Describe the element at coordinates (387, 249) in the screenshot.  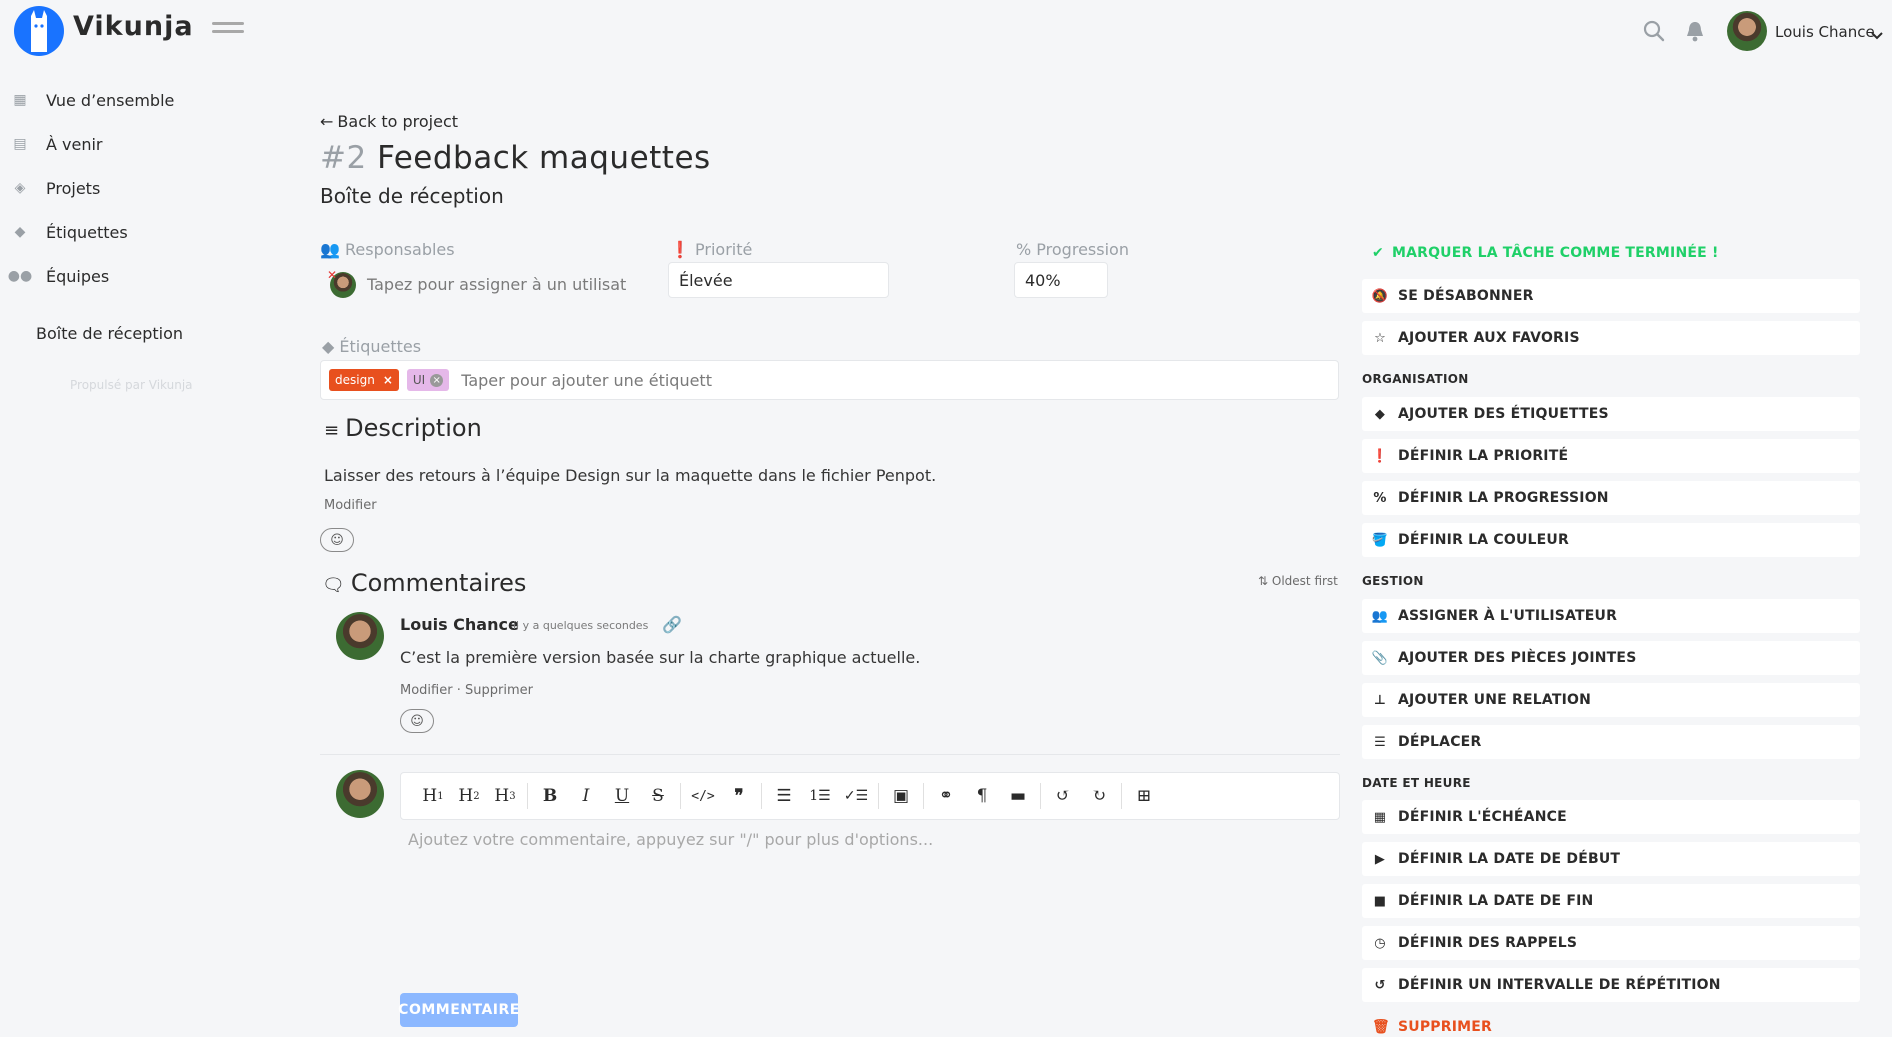
I see `assignees-label: 👥 Responsables` at that location.